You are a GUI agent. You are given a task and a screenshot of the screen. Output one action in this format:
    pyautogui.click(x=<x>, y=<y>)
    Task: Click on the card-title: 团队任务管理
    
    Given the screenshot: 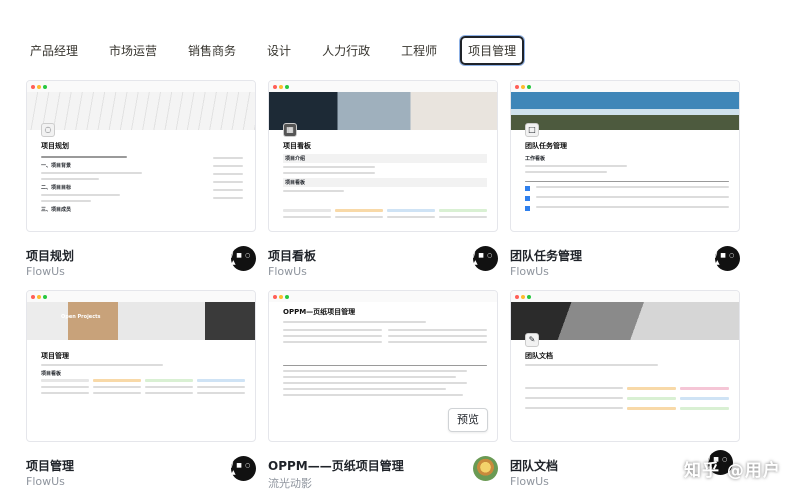 What is the action you would take?
    pyautogui.click(x=546, y=255)
    